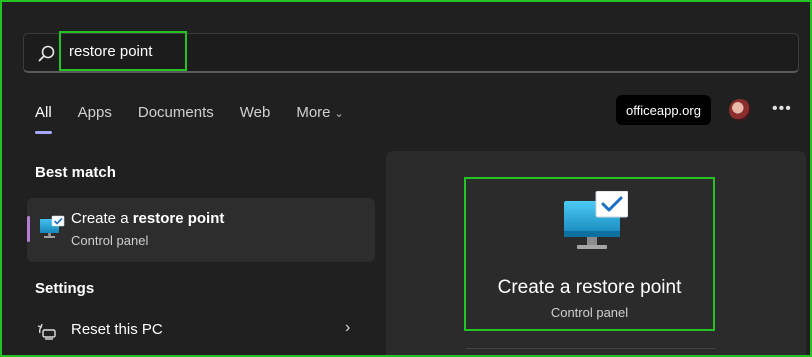 Image resolution: width=812 pixels, height=357 pixels. What do you see at coordinates (43, 119) in the screenshot?
I see `tab-all: All` at bounding box center [43, 119].